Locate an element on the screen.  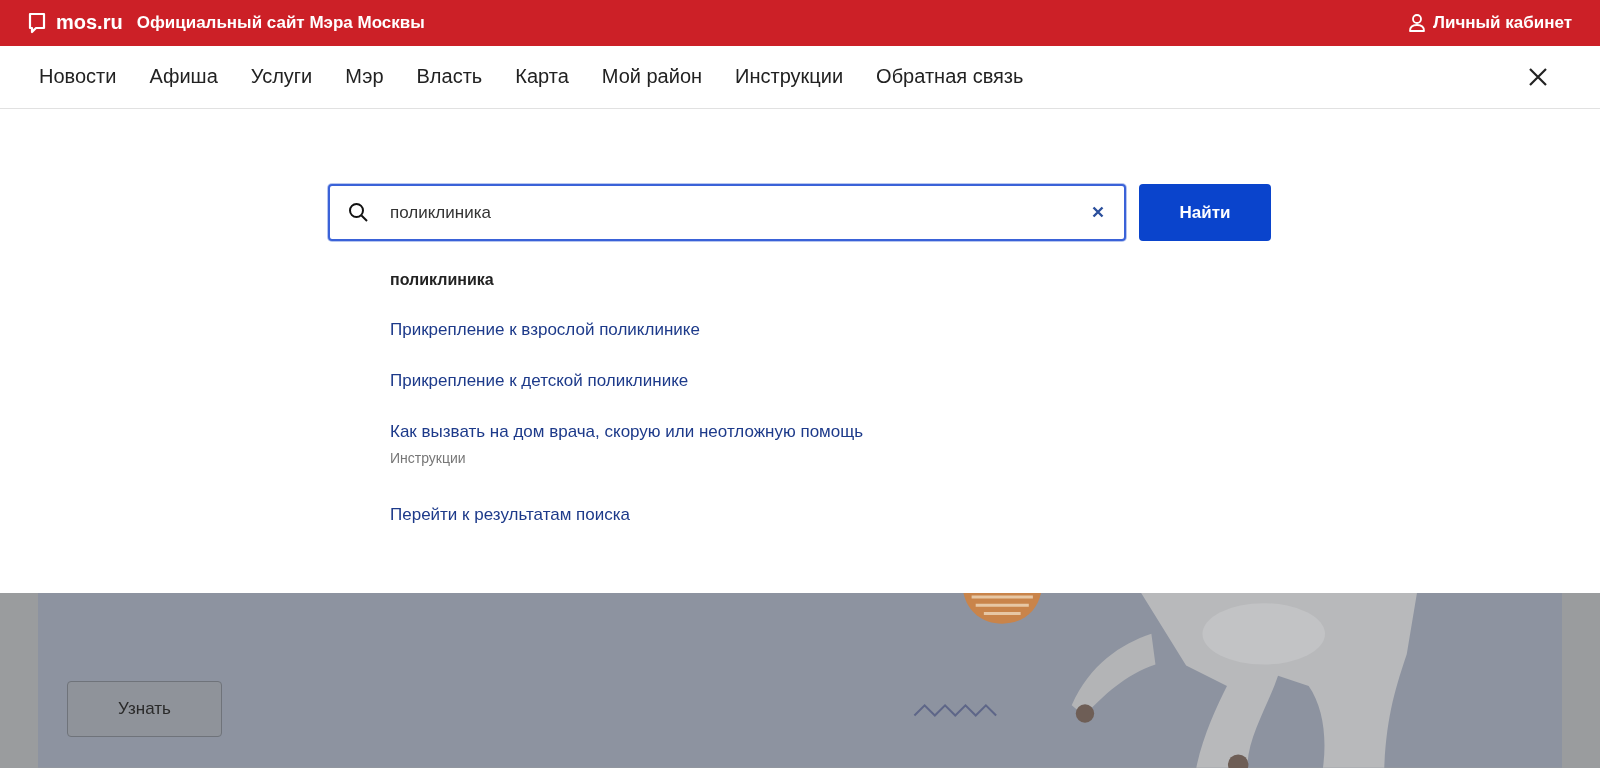
site-title: Официальный сайт Мэра Москвы is located at coordinates (280, 22).